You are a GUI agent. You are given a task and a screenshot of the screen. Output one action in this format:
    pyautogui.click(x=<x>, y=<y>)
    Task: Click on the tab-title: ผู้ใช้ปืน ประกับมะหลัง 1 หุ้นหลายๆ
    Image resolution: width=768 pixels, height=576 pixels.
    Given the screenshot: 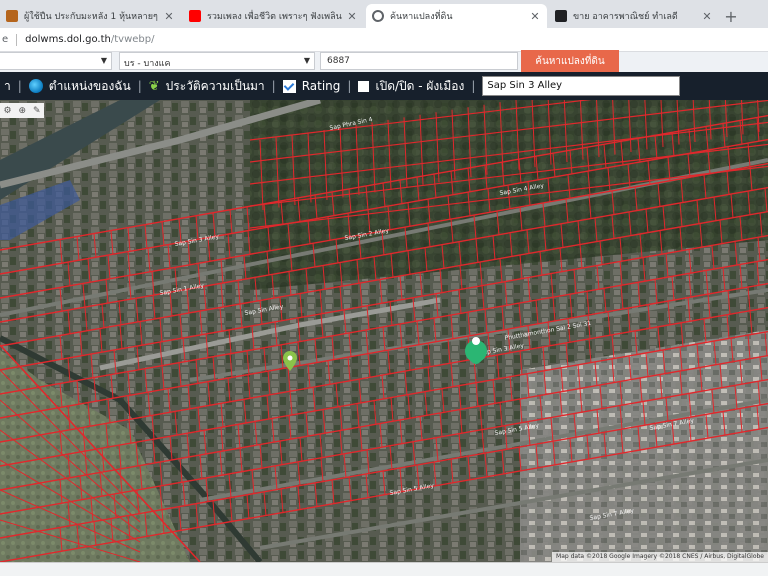 What is the action you would take?
    pyautogui.click(x=91, y=17)
    